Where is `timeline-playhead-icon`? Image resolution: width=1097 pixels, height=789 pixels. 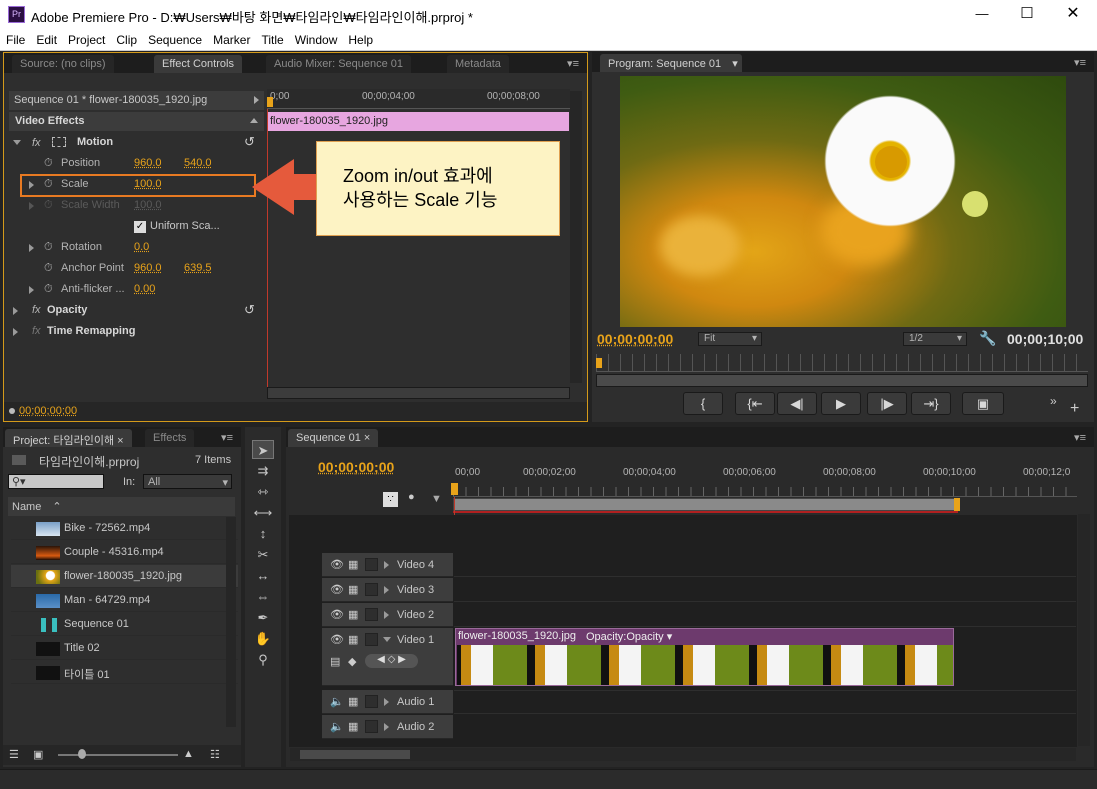
timeline-playhead-icon is located at coordinates (454, 489).